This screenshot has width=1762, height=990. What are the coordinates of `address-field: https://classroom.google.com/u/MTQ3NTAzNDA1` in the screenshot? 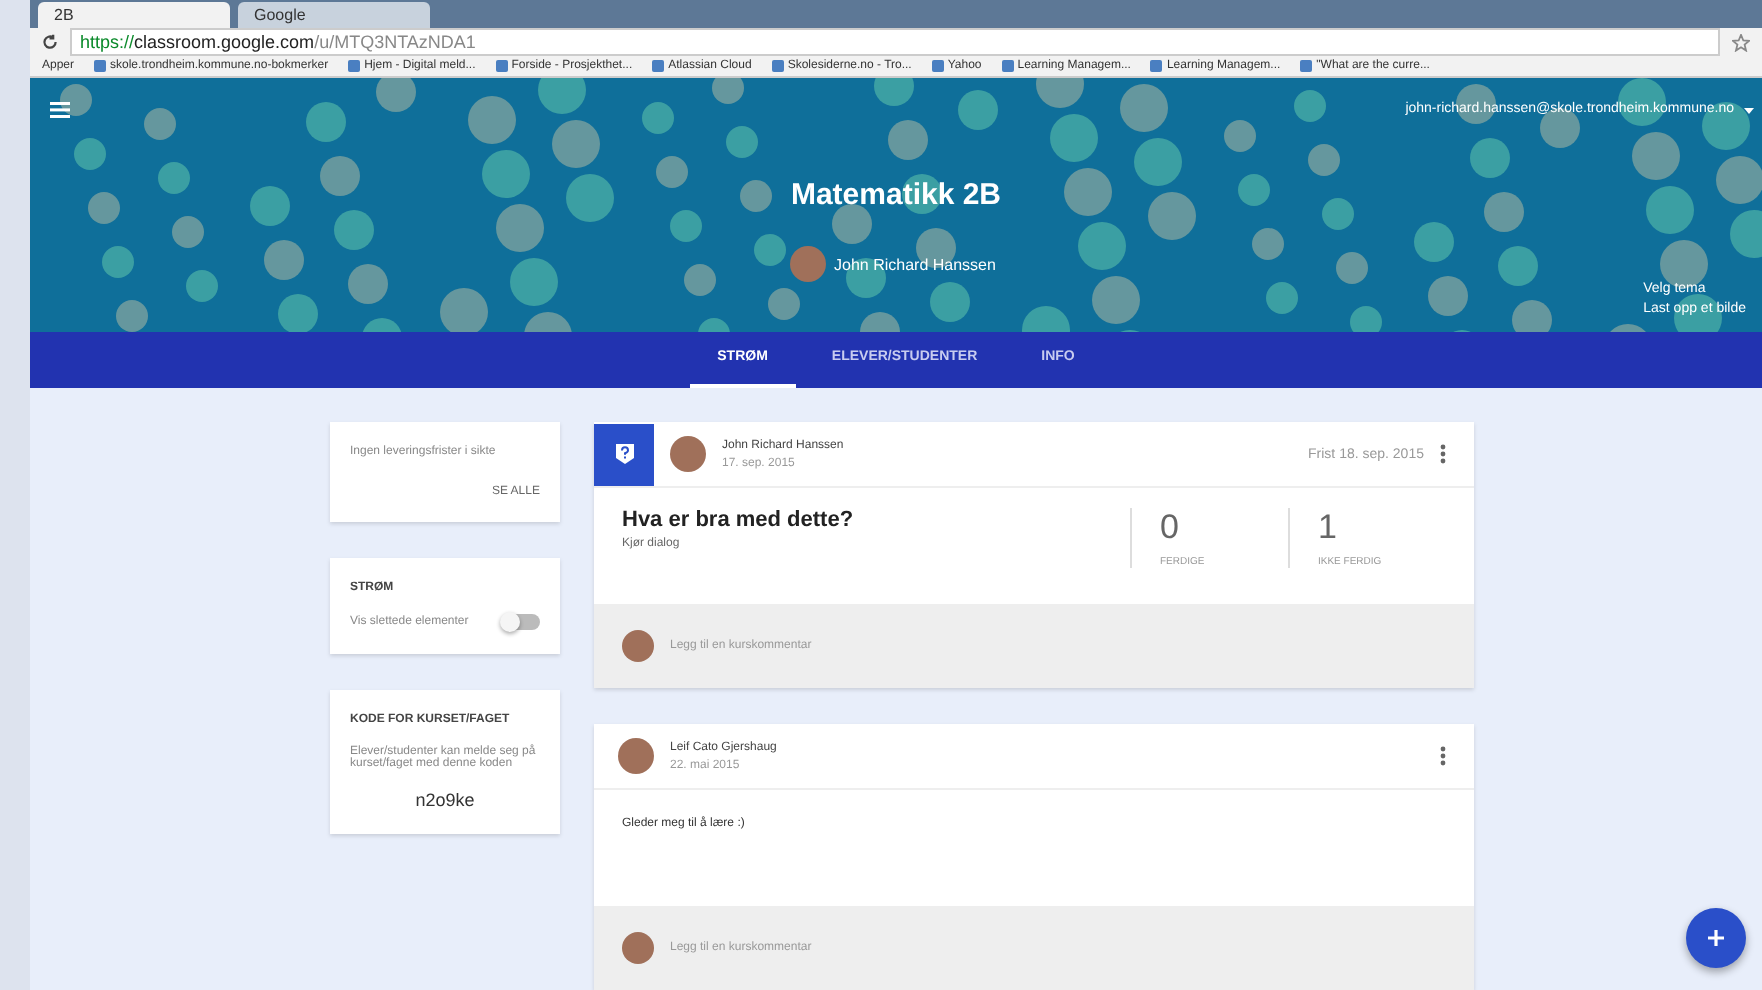 It's located at (895, 42).